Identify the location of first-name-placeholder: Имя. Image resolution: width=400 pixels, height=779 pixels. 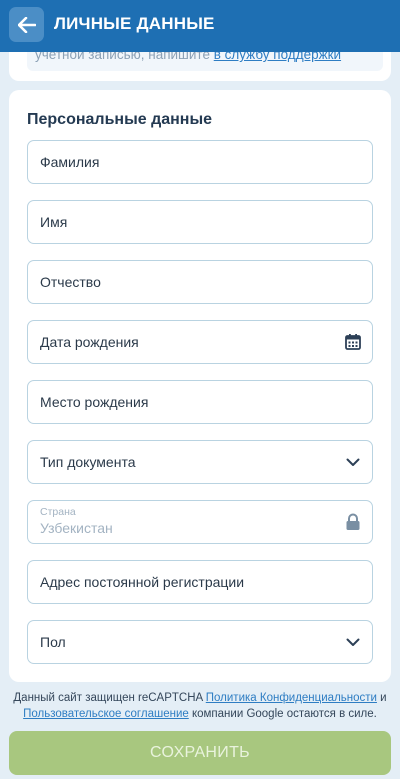
(54, 222).